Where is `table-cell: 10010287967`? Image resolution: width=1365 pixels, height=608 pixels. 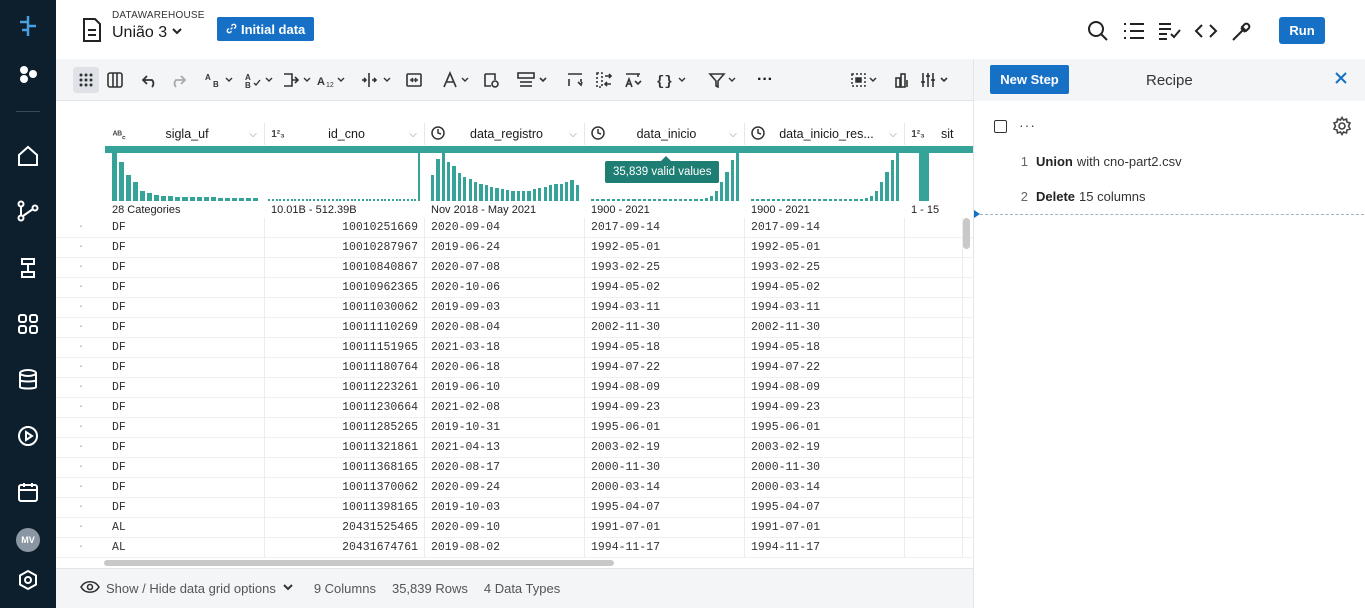
table-cell: 10010287967 is located at coordinates (345, 248).